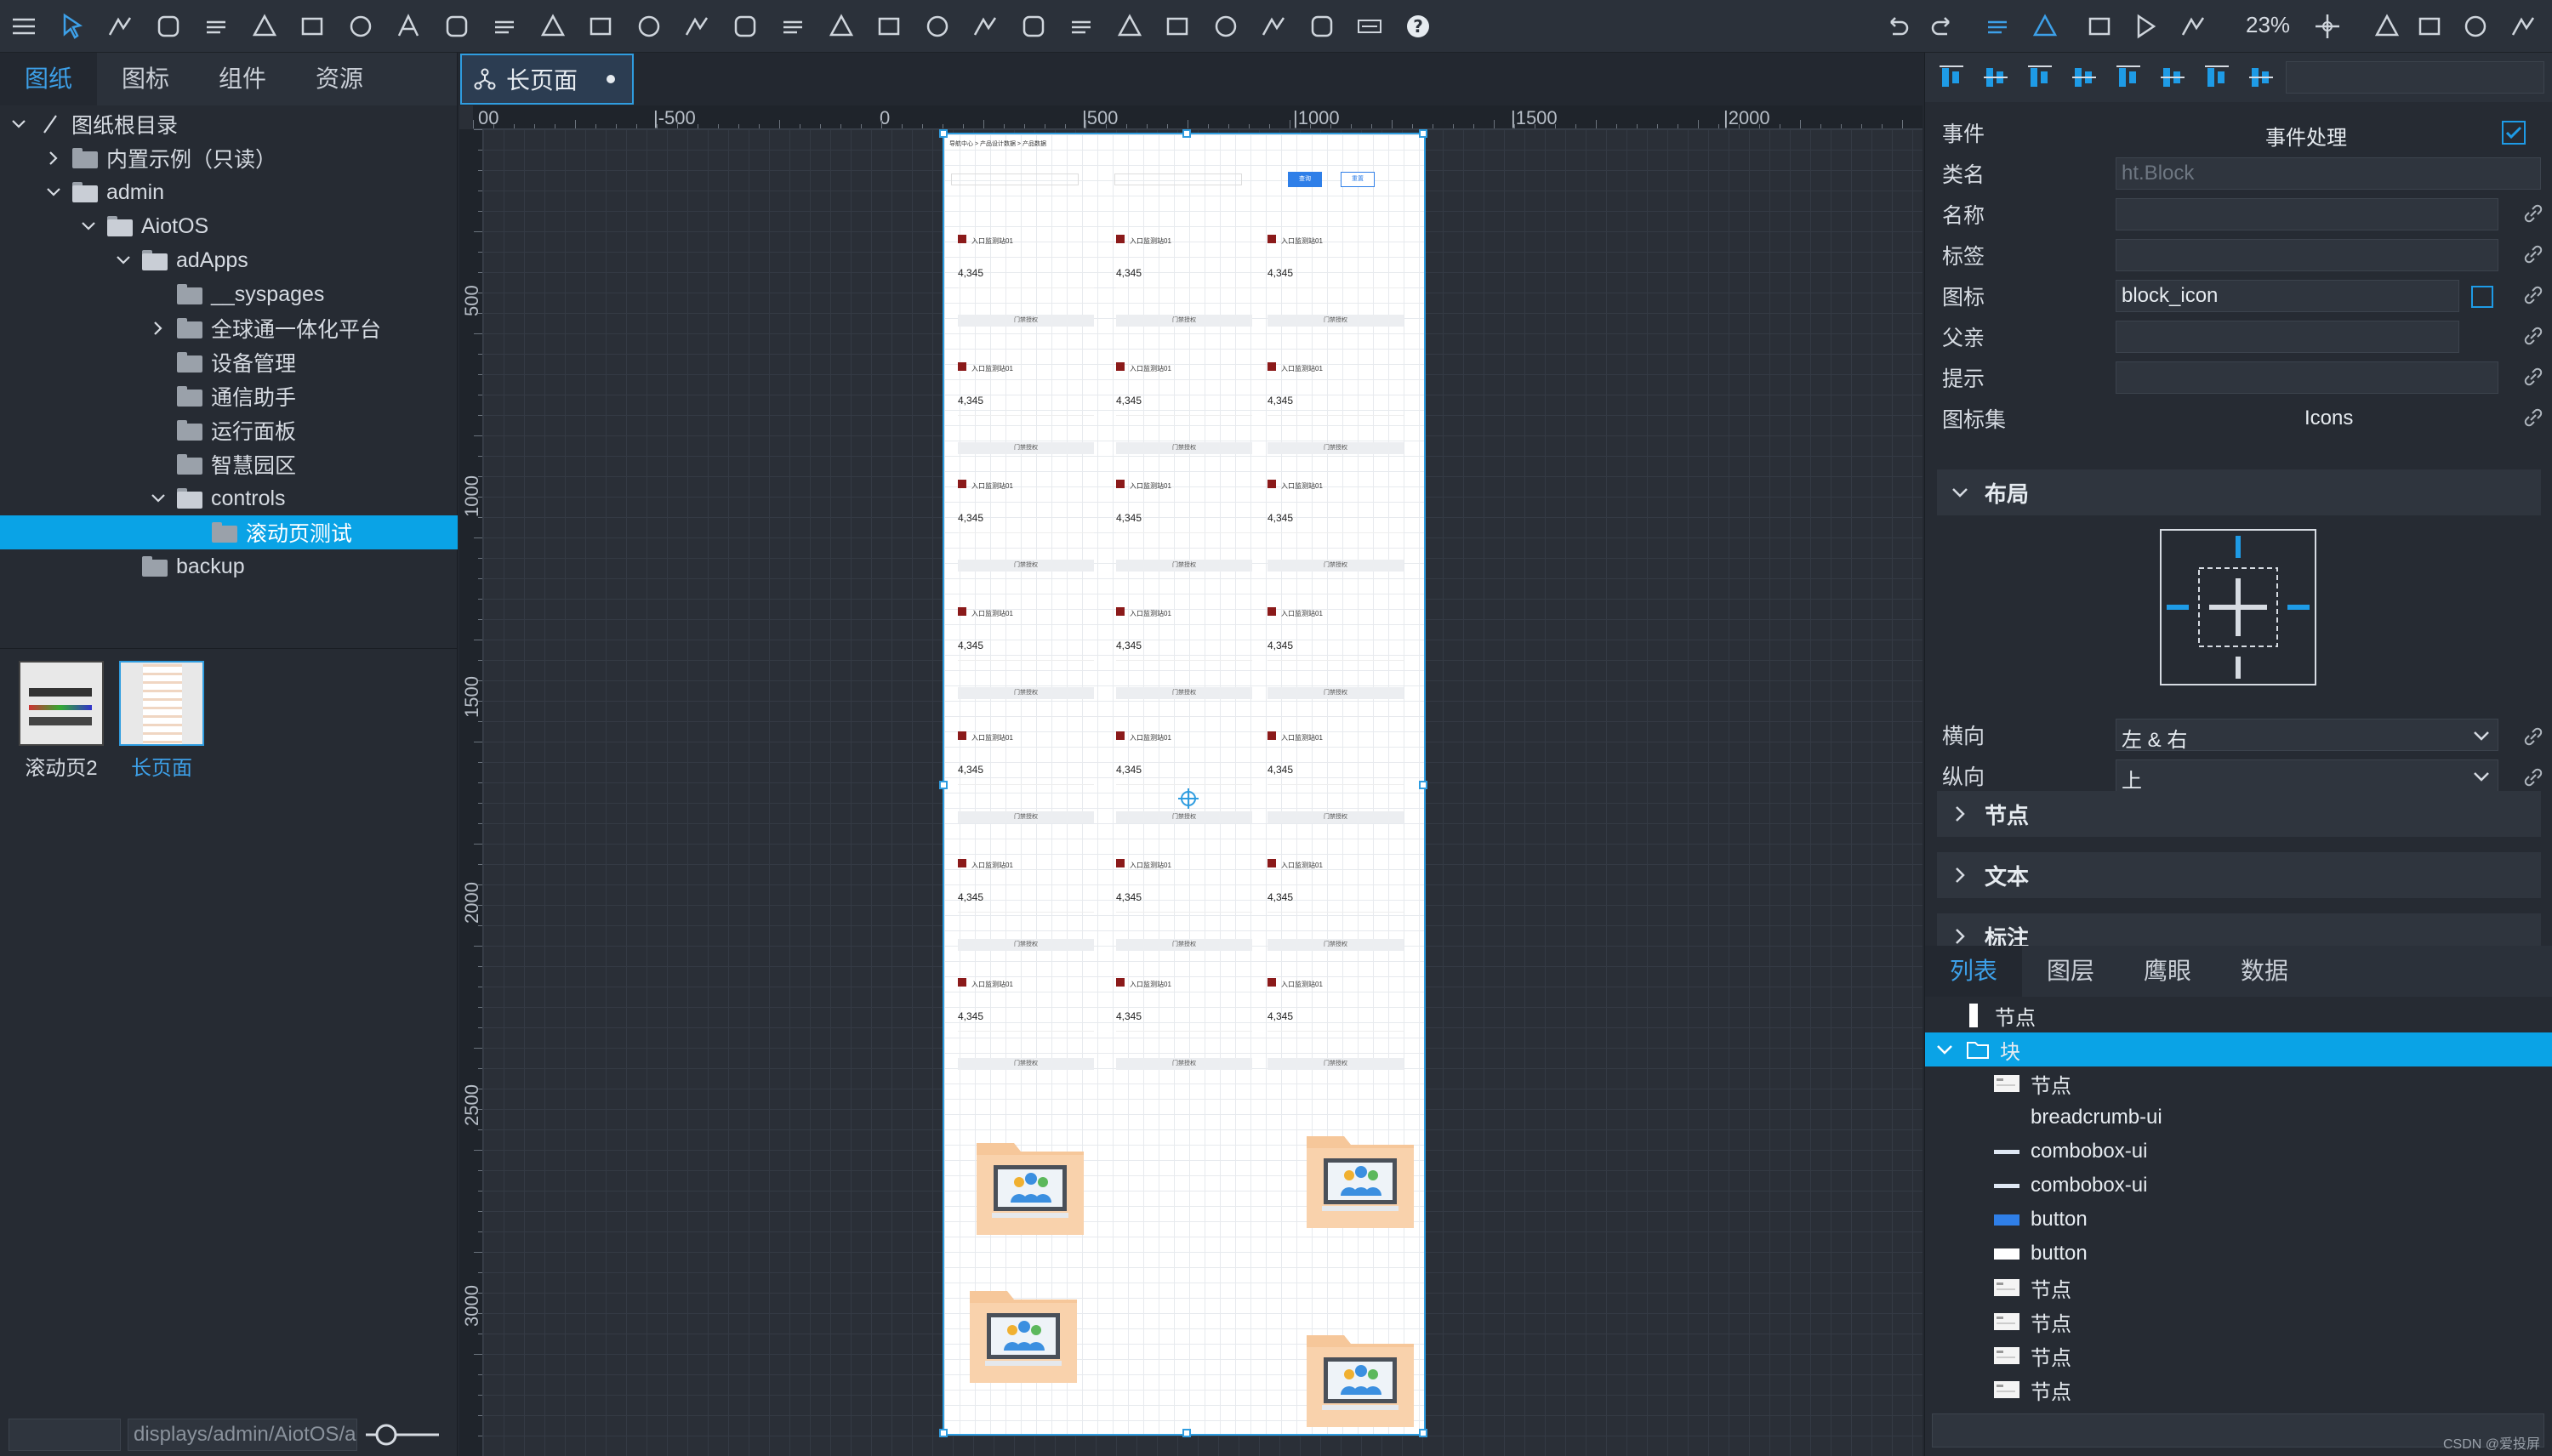  Describe the element at coordinates (2482, 297) in the screenshot. I see `color-swatch` at that location.